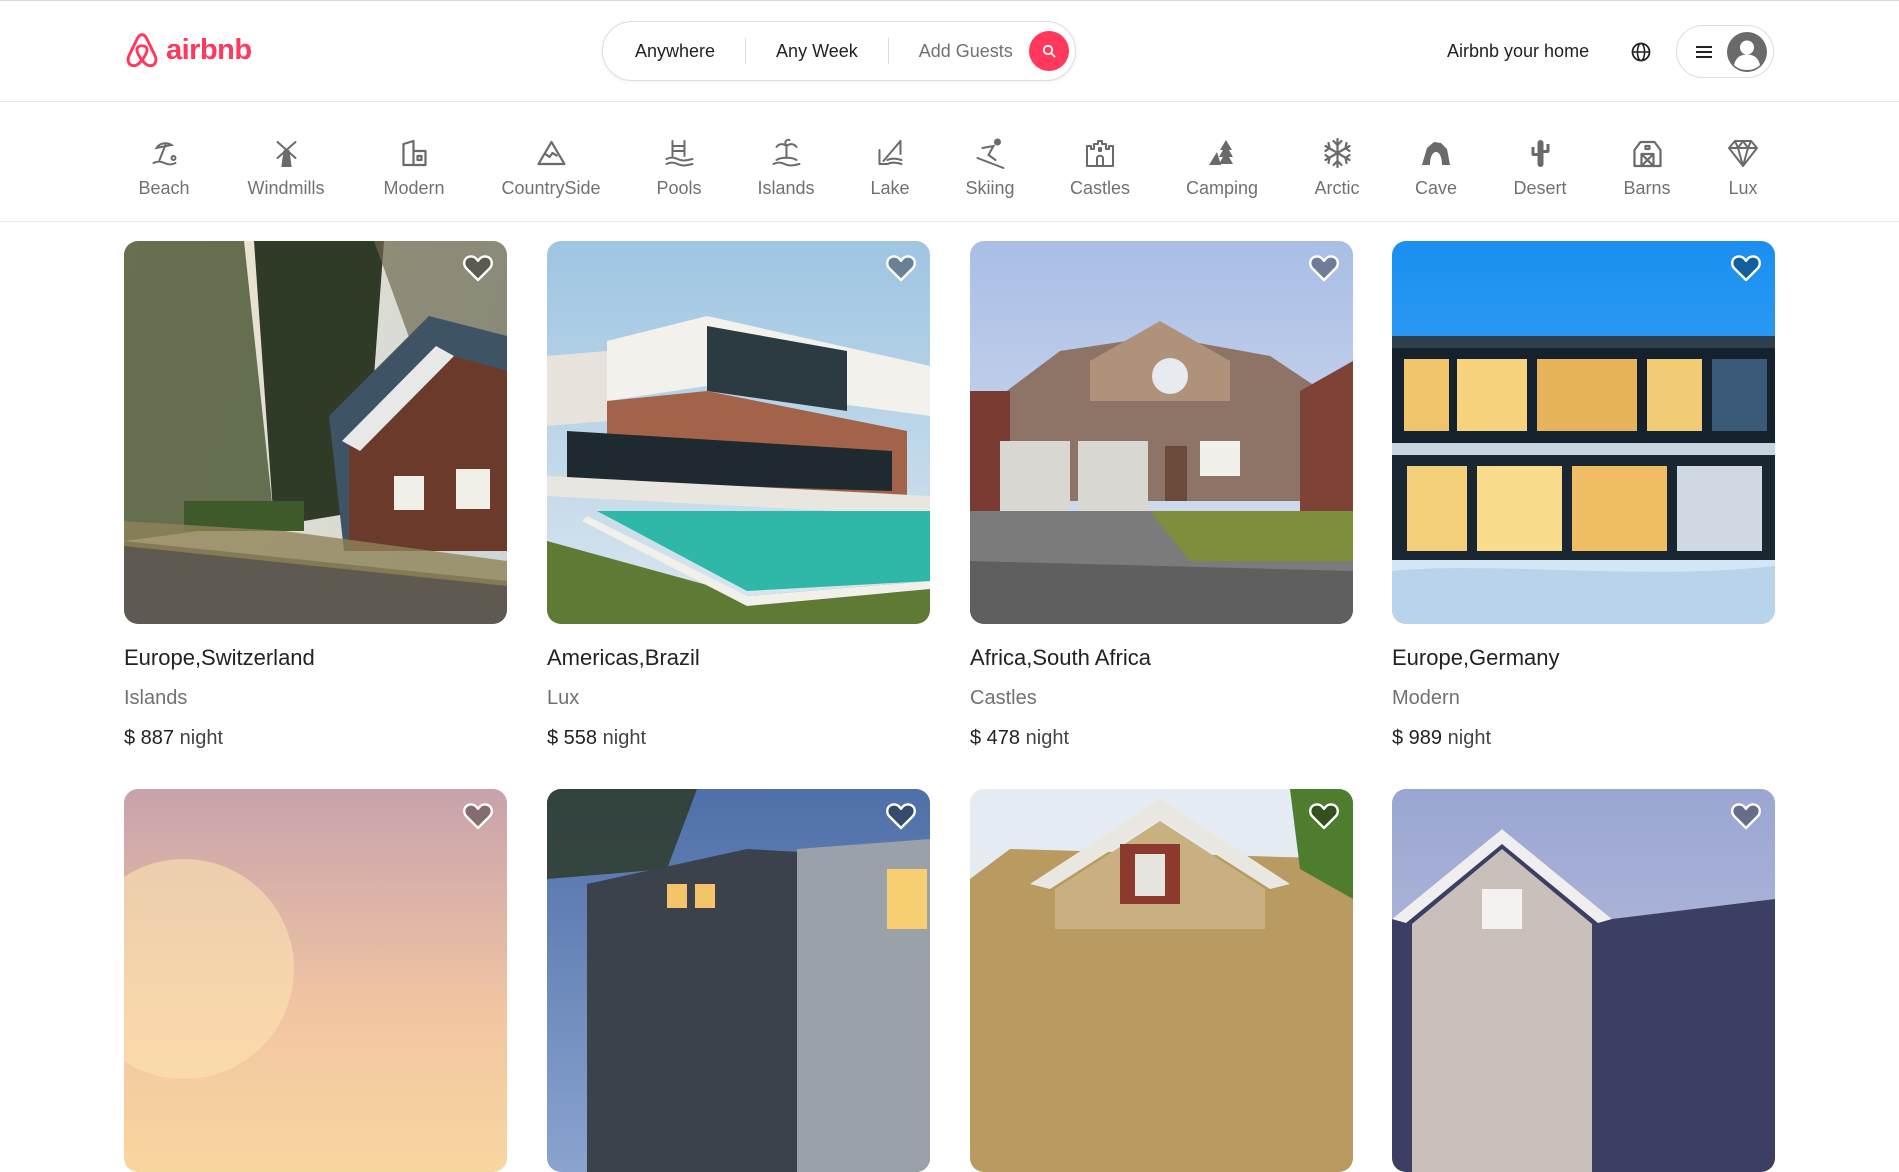 This screenshot has width=1899, height=1172. Describe the element at coordinates (990, 188) in the screenshot. I see `category-label: Skiing` at that location.